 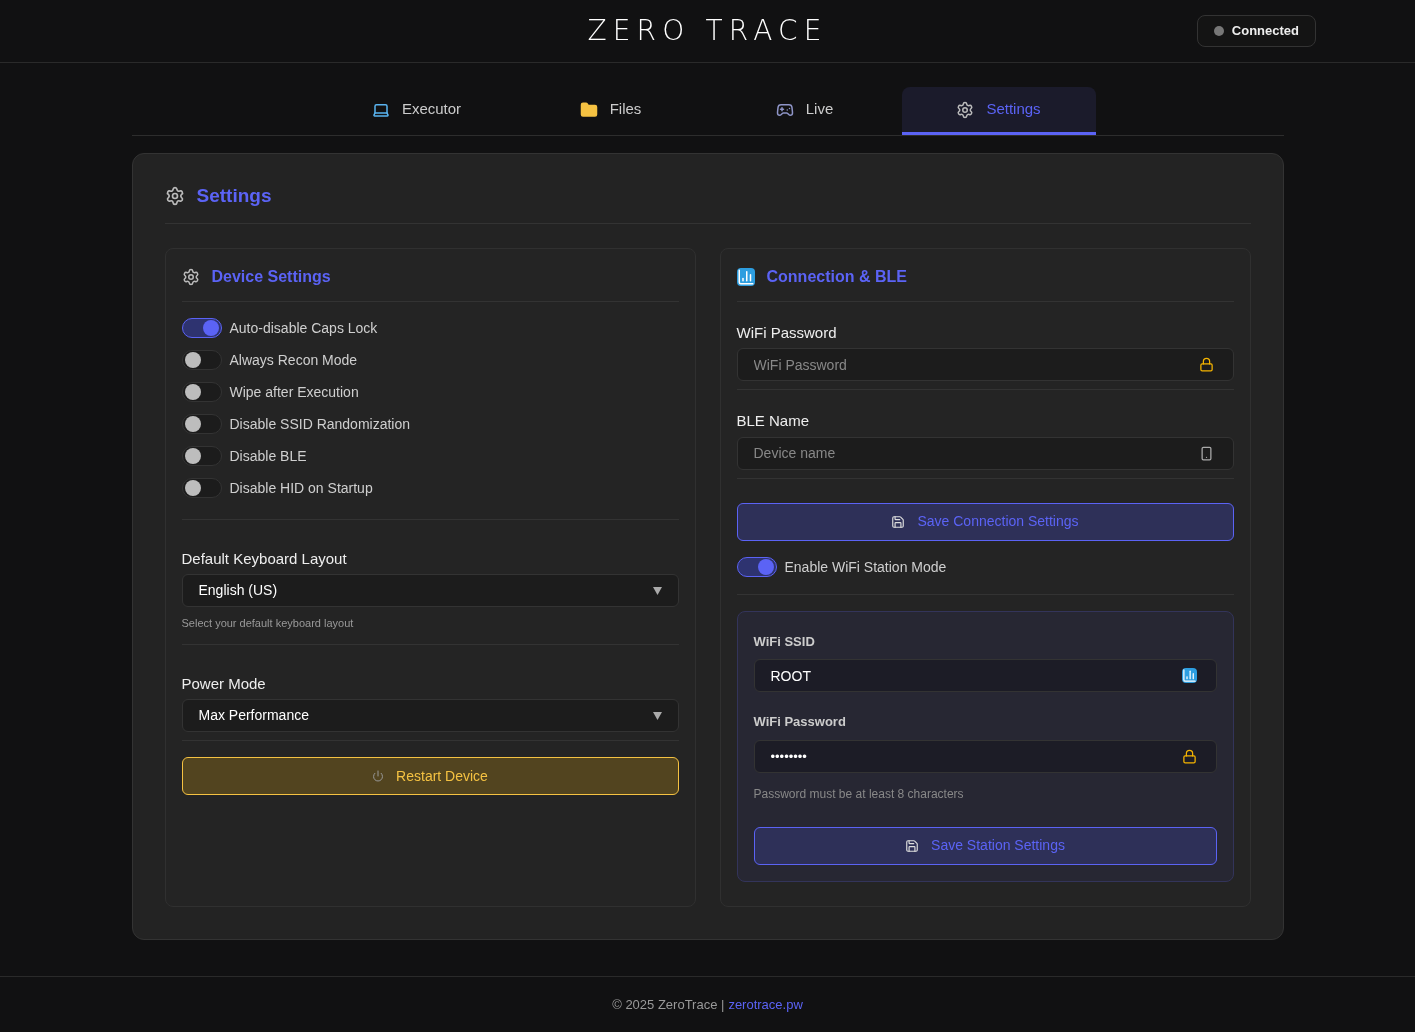 What do you see at coordinates (264, 558) in the screenshot?
I see `field-label: Default Keyboard Layout` at bounding box center [264, 558].